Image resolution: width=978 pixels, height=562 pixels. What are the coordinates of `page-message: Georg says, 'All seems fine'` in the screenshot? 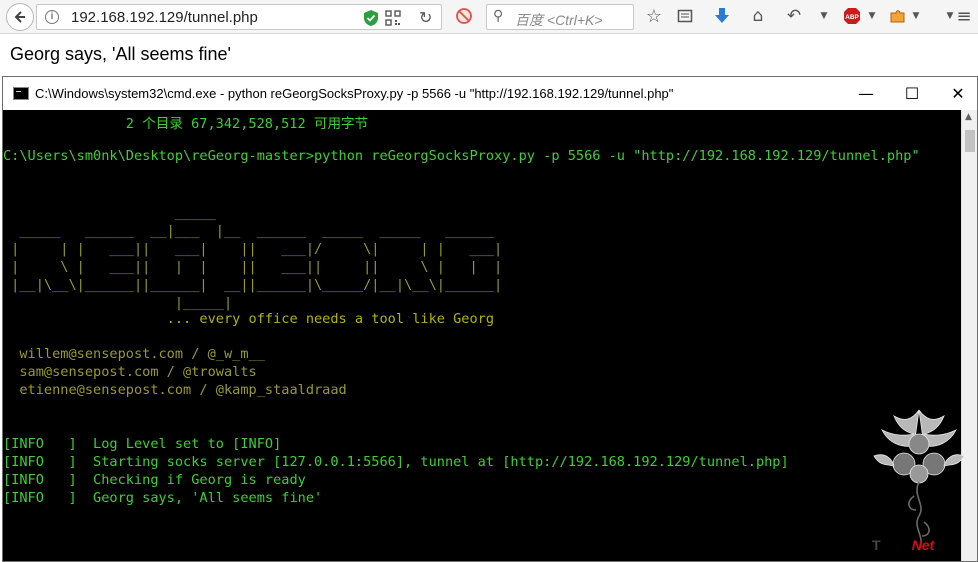 It's located at (120, 54).